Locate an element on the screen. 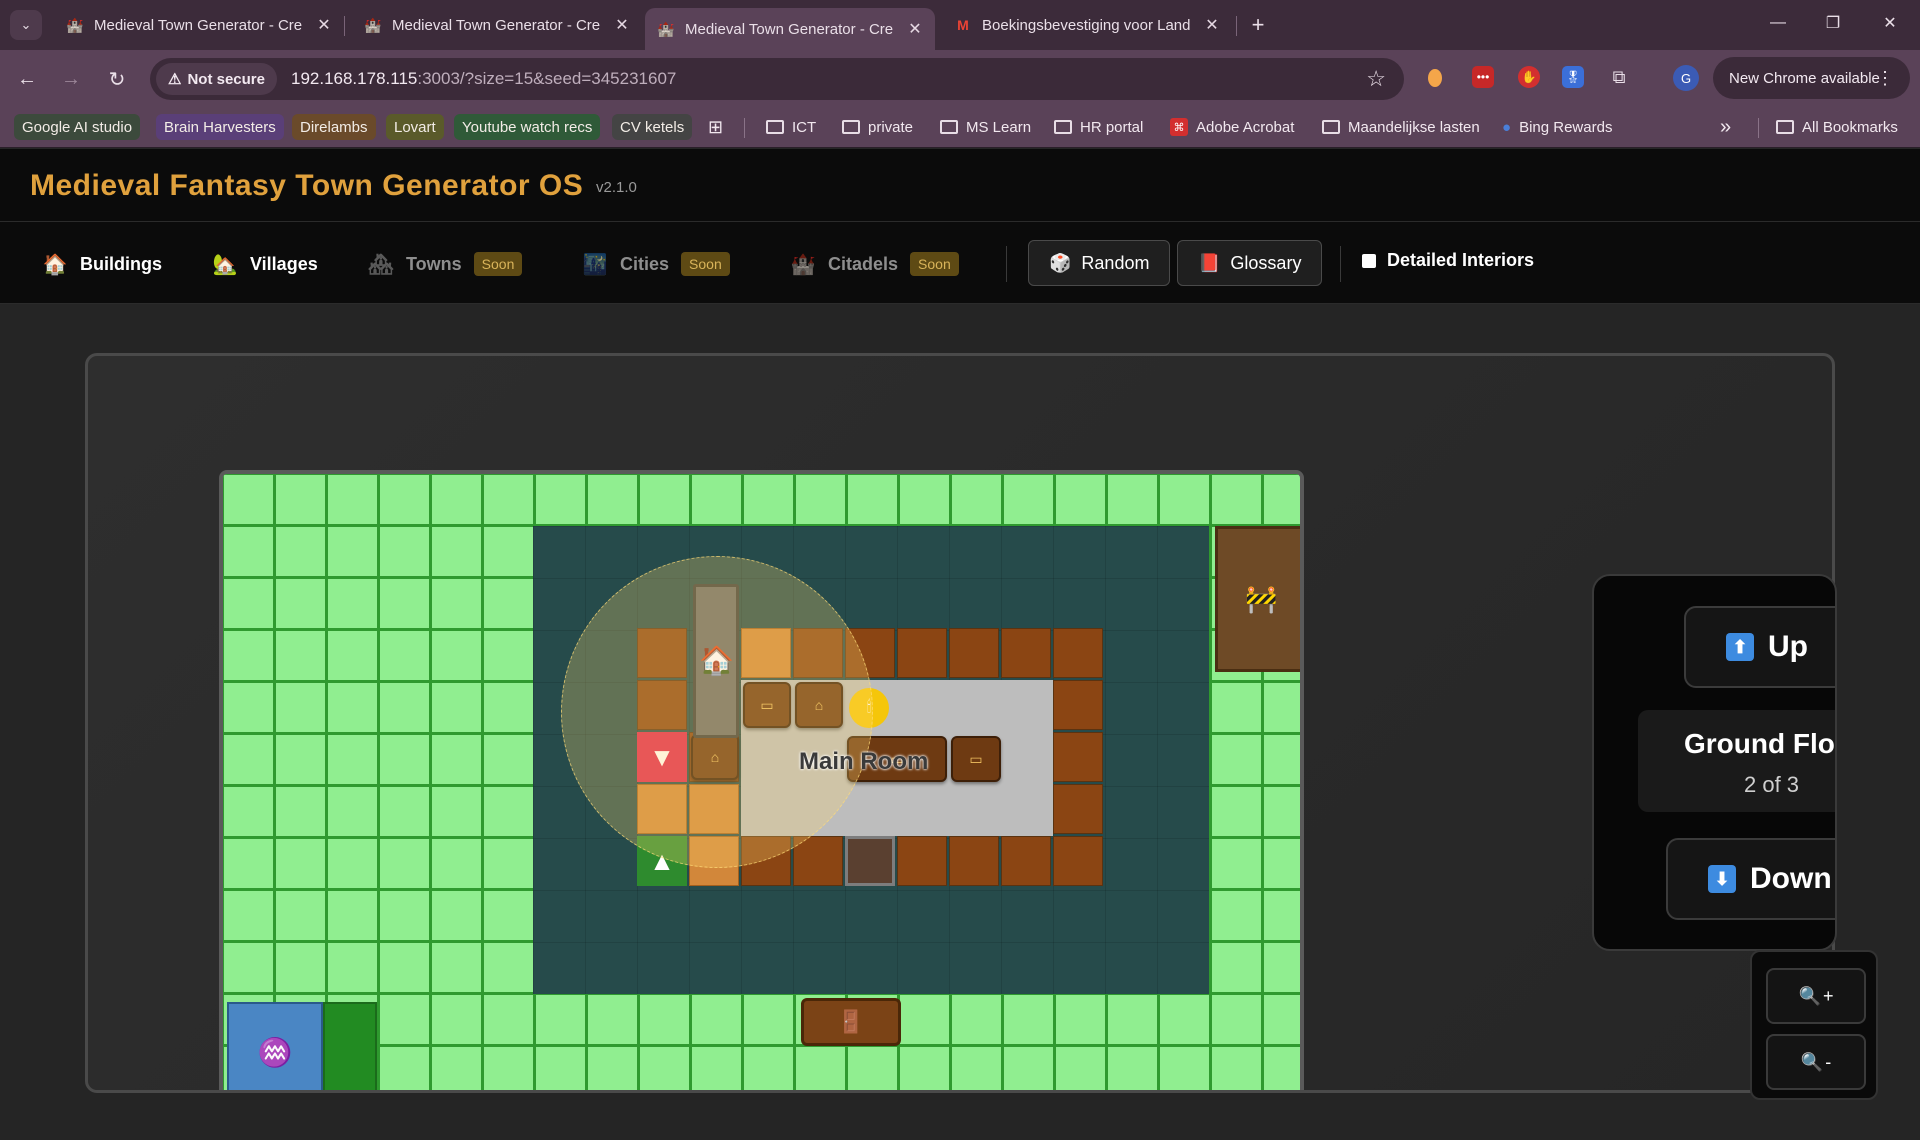 The image size is (1920, 1140). zoom-in-button: 🔍 + is located at coordinates (1816, 996).